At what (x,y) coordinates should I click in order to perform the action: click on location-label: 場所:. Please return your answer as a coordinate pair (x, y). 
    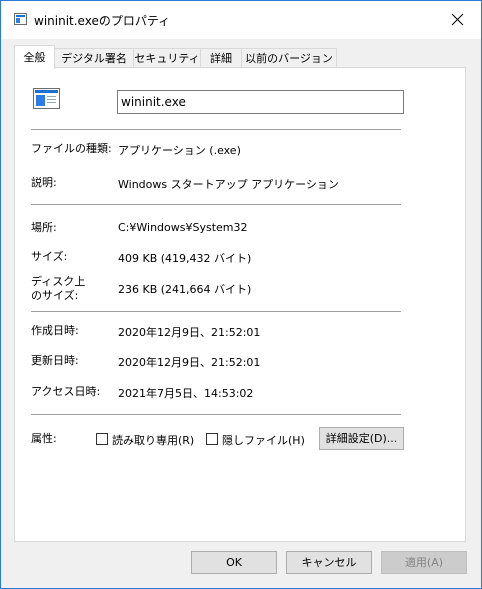
    Looking at the image, I should click on (44, 227).